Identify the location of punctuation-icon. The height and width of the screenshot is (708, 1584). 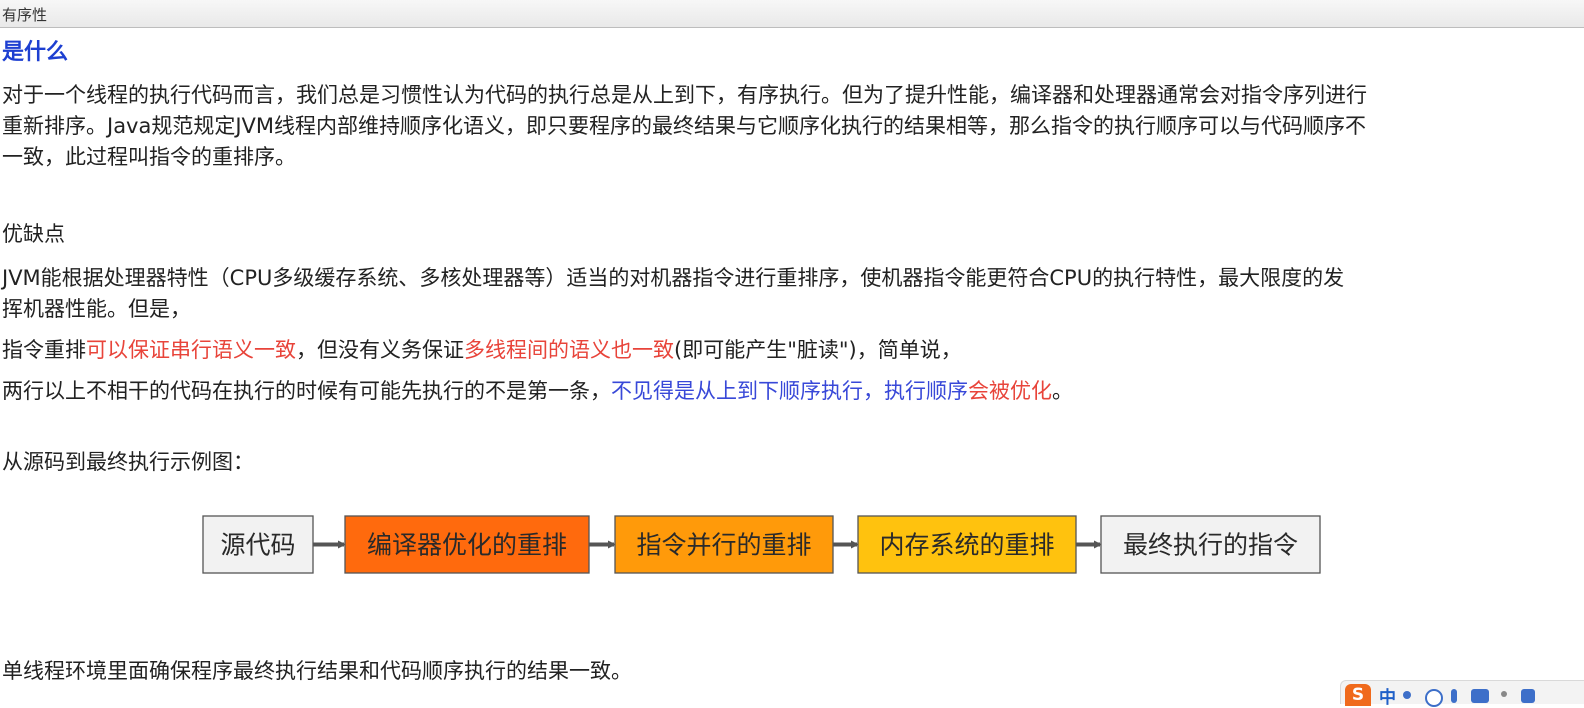
(1407, 695).